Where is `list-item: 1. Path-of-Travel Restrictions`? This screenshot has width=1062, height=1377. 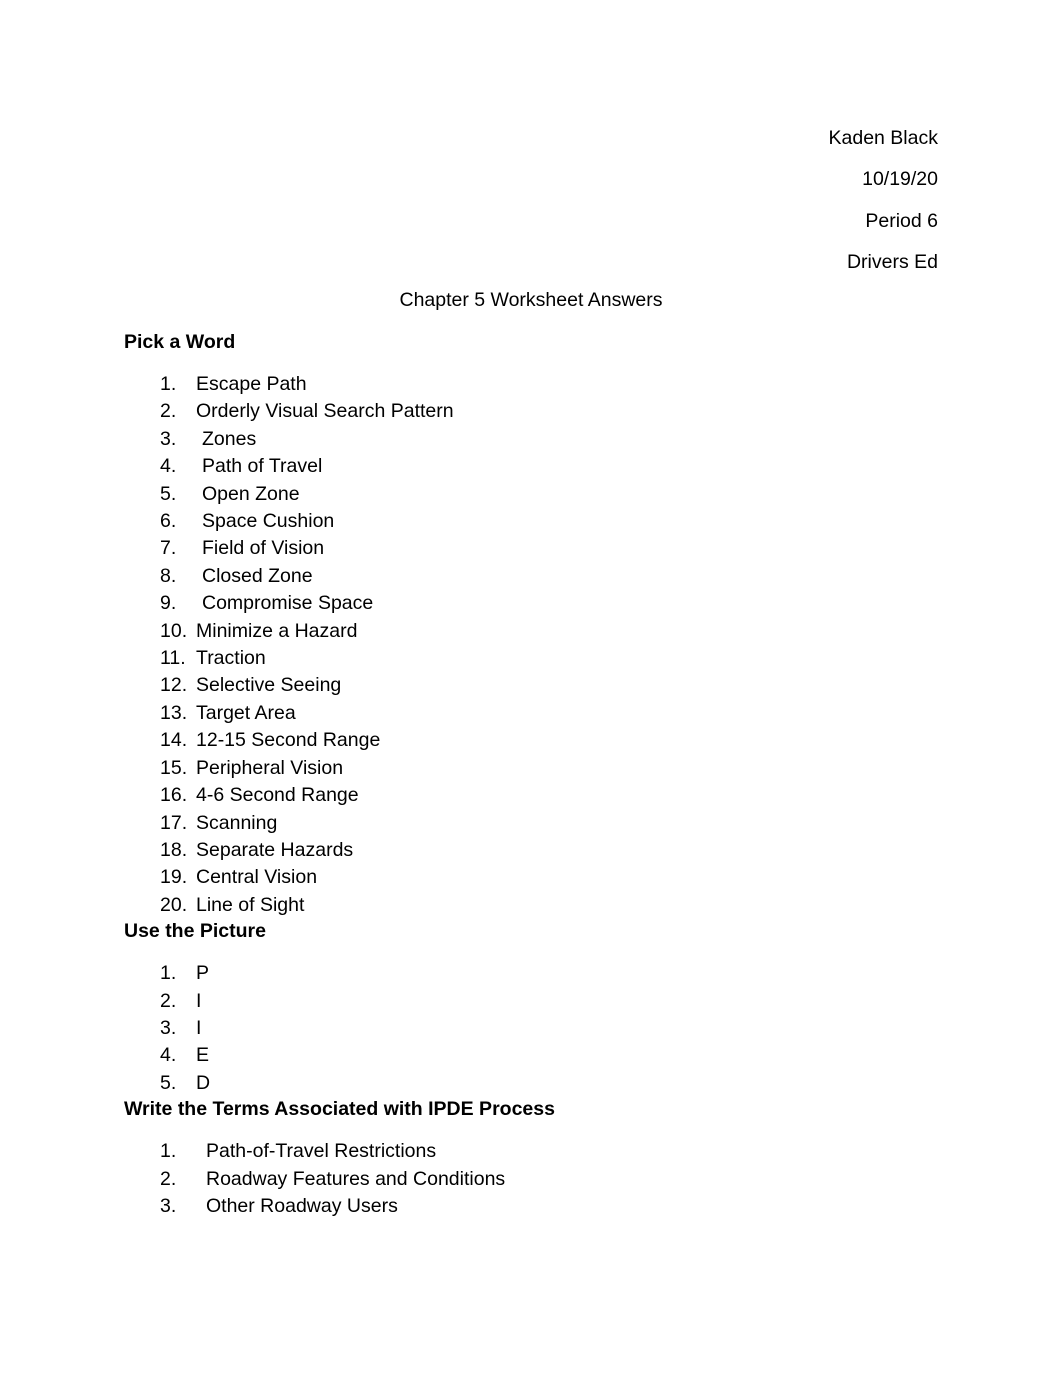 list-item: 1. Path-of-Travel Restrictions is located at coordinates (554, 1151).